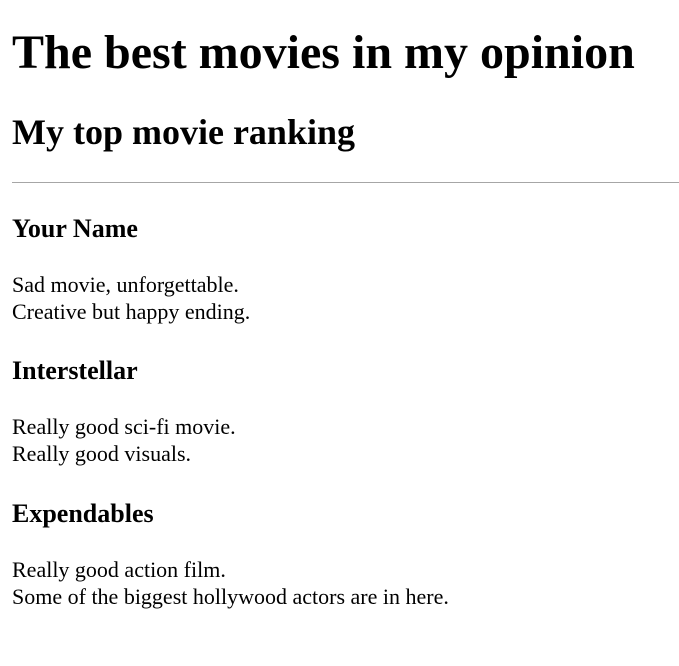  What do you see at coordinates (75, 370) in the screenshot?
I see `movie-title: Interstellar` at bounding box center [75, 370].